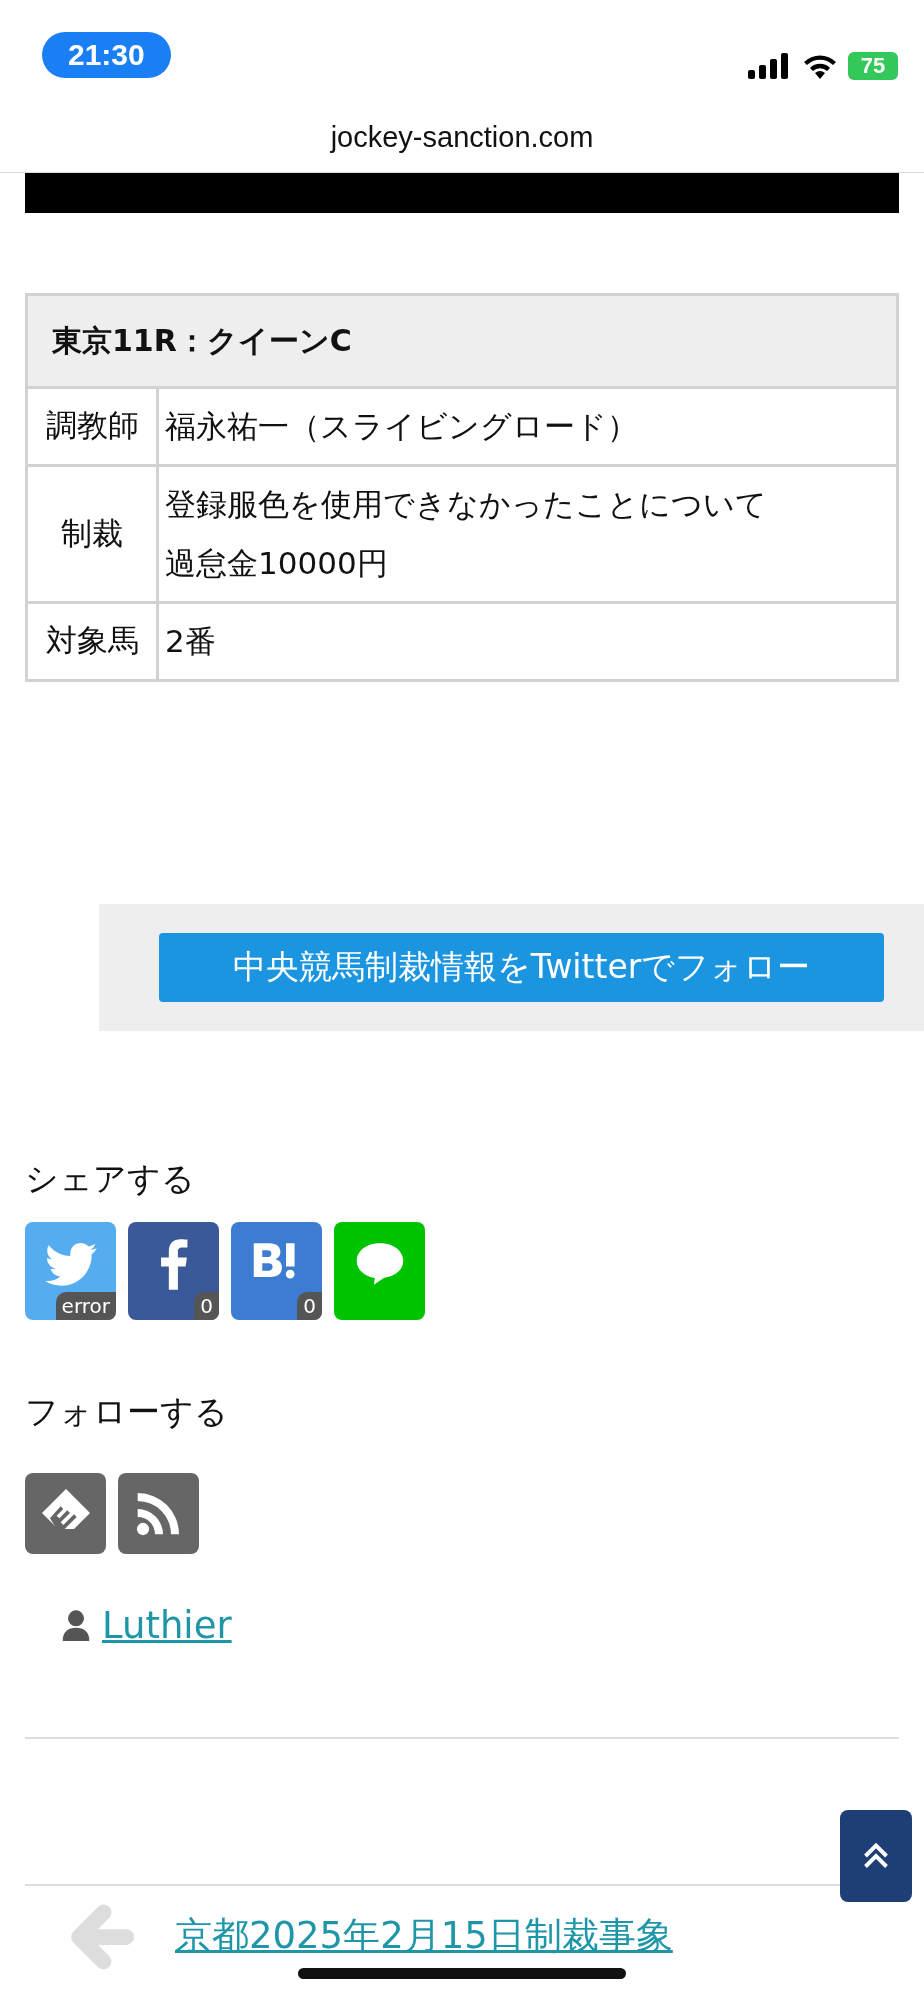 Image resolution: width=924 pixels, height=2000 pixels. What do you see at coordinates (92, 426) in the screenshot?
I see `table-cell: 調教師` at bounding box center [92, 426].